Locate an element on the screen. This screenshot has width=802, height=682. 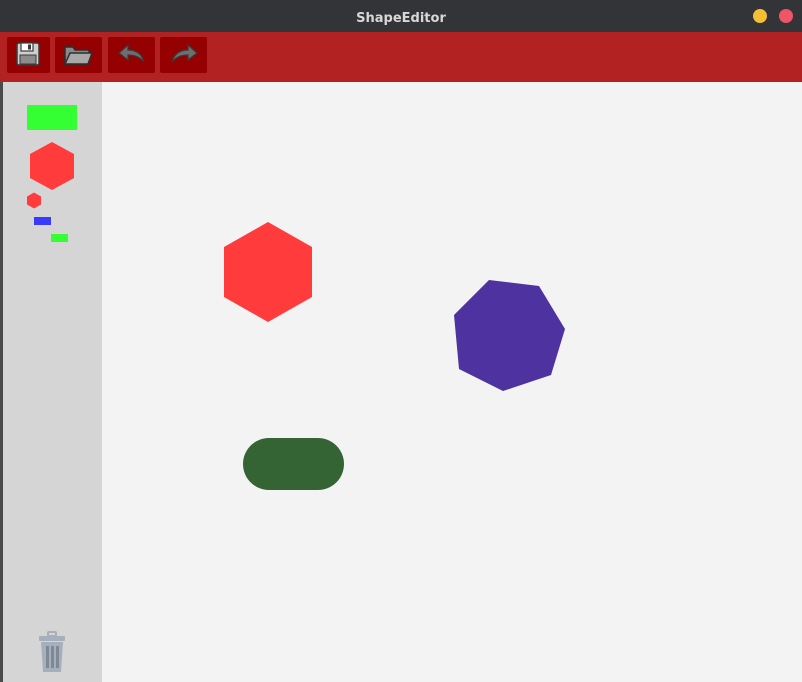
canvas-purple-heptagon is located at coordinates (510, 336).